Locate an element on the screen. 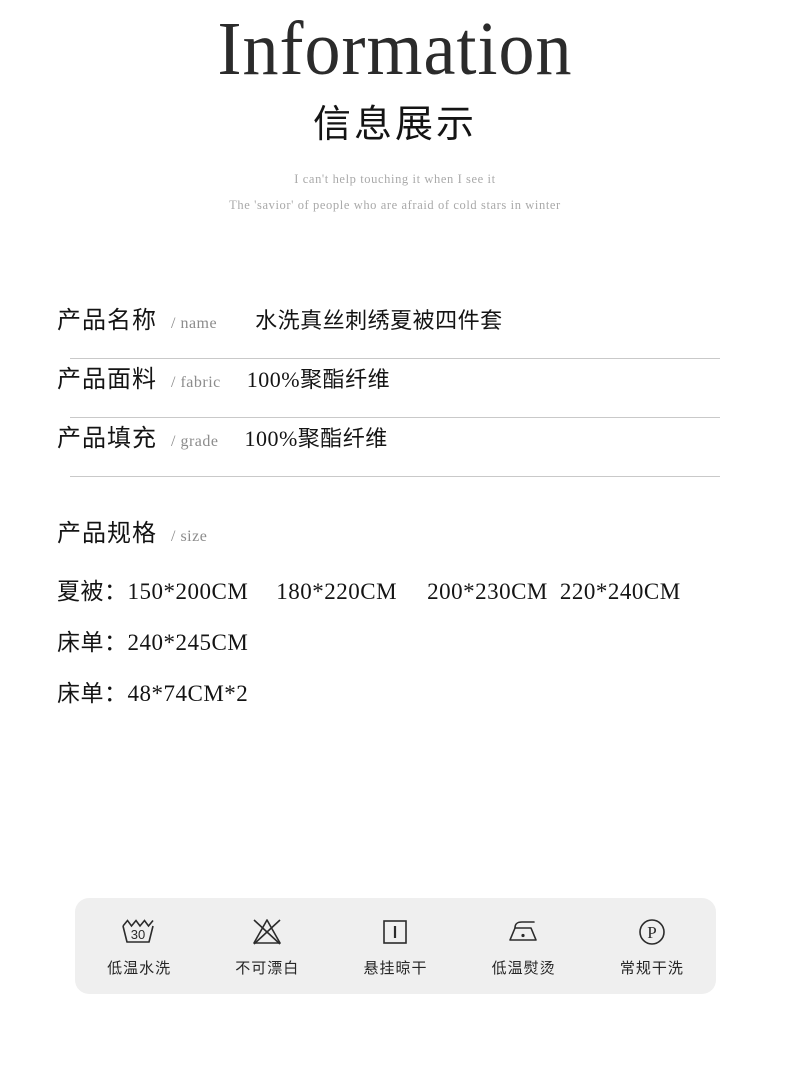 Image resolution: width=790 pixels, height=1088 pixels. svg-text: P is located at coordinates (651, 932).